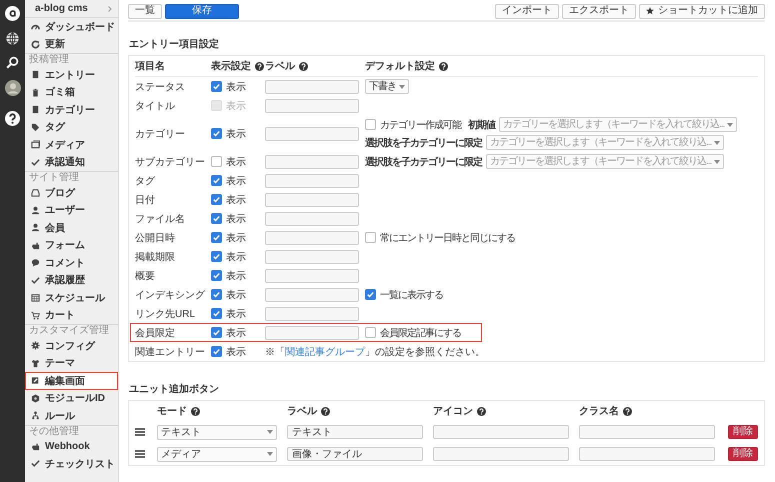  Describe the element at coordinates (150, 66) in the screenshot. I see `column-header: 項目名` at that location.